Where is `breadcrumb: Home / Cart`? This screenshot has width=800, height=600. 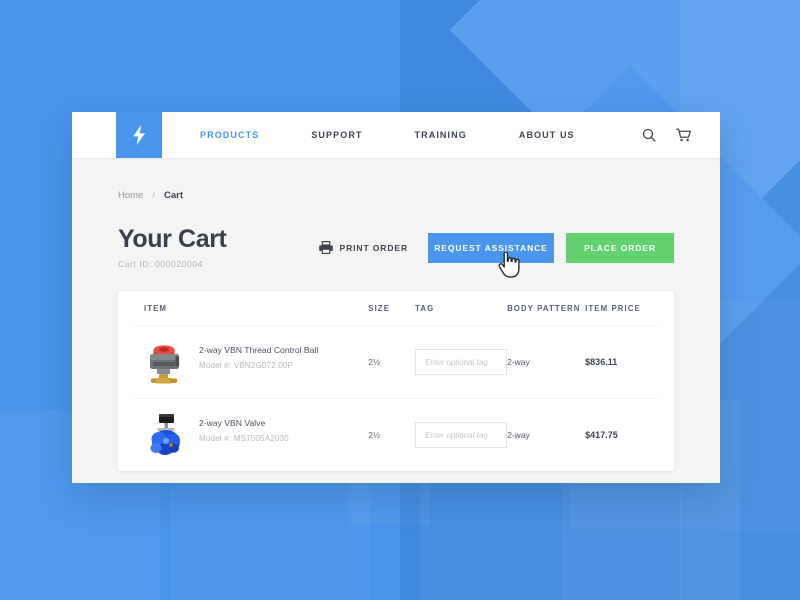
breadcrumb: Home / Cart is located at coordinates (396, 180).